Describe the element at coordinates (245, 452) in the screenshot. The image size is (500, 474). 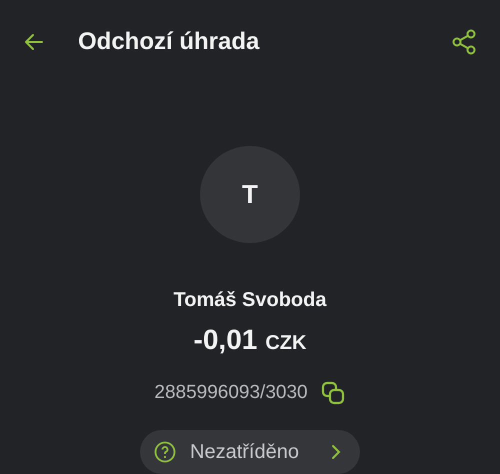
I see `category-label: Nezatříděno` at that location.